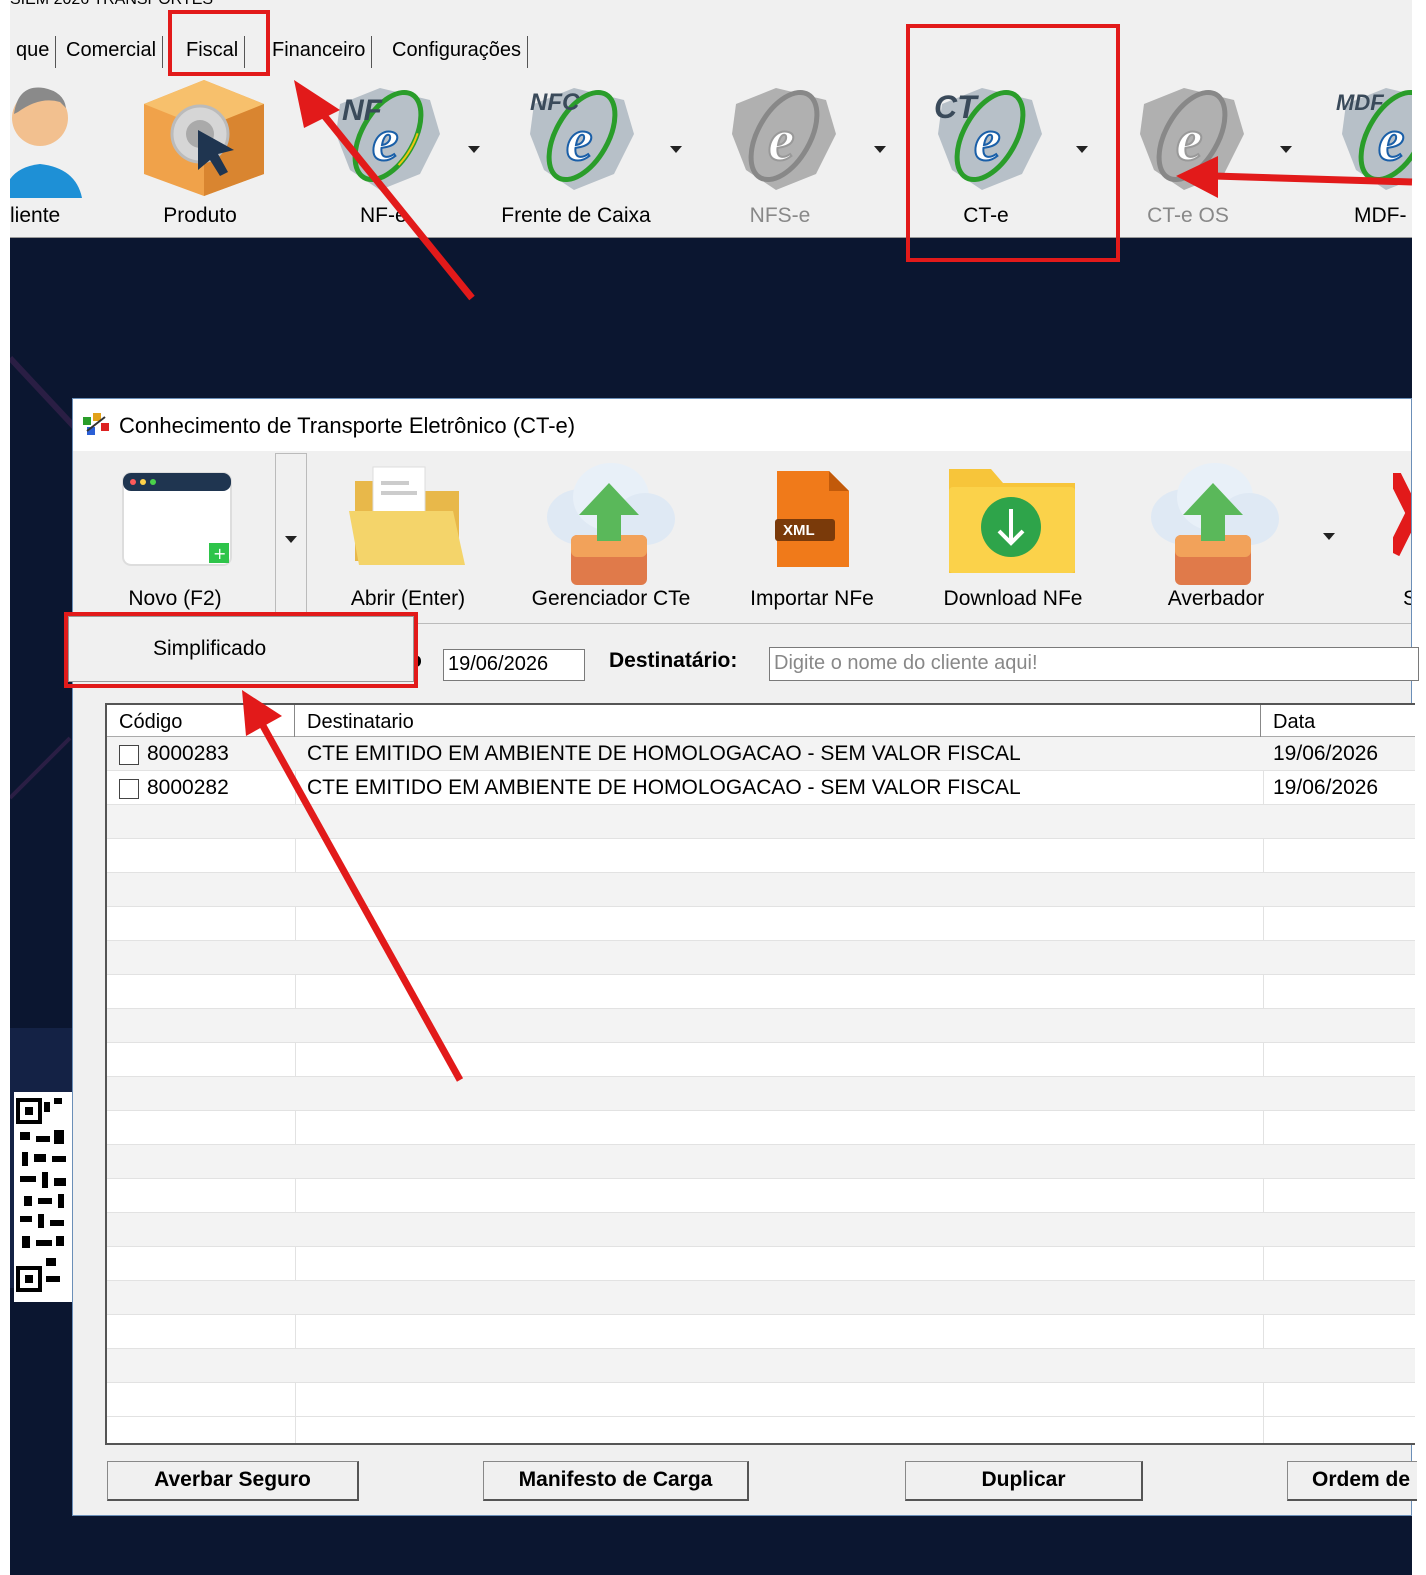  I want to click on ribbon-cteos-label: CT-e OS, so click(1188, 215).